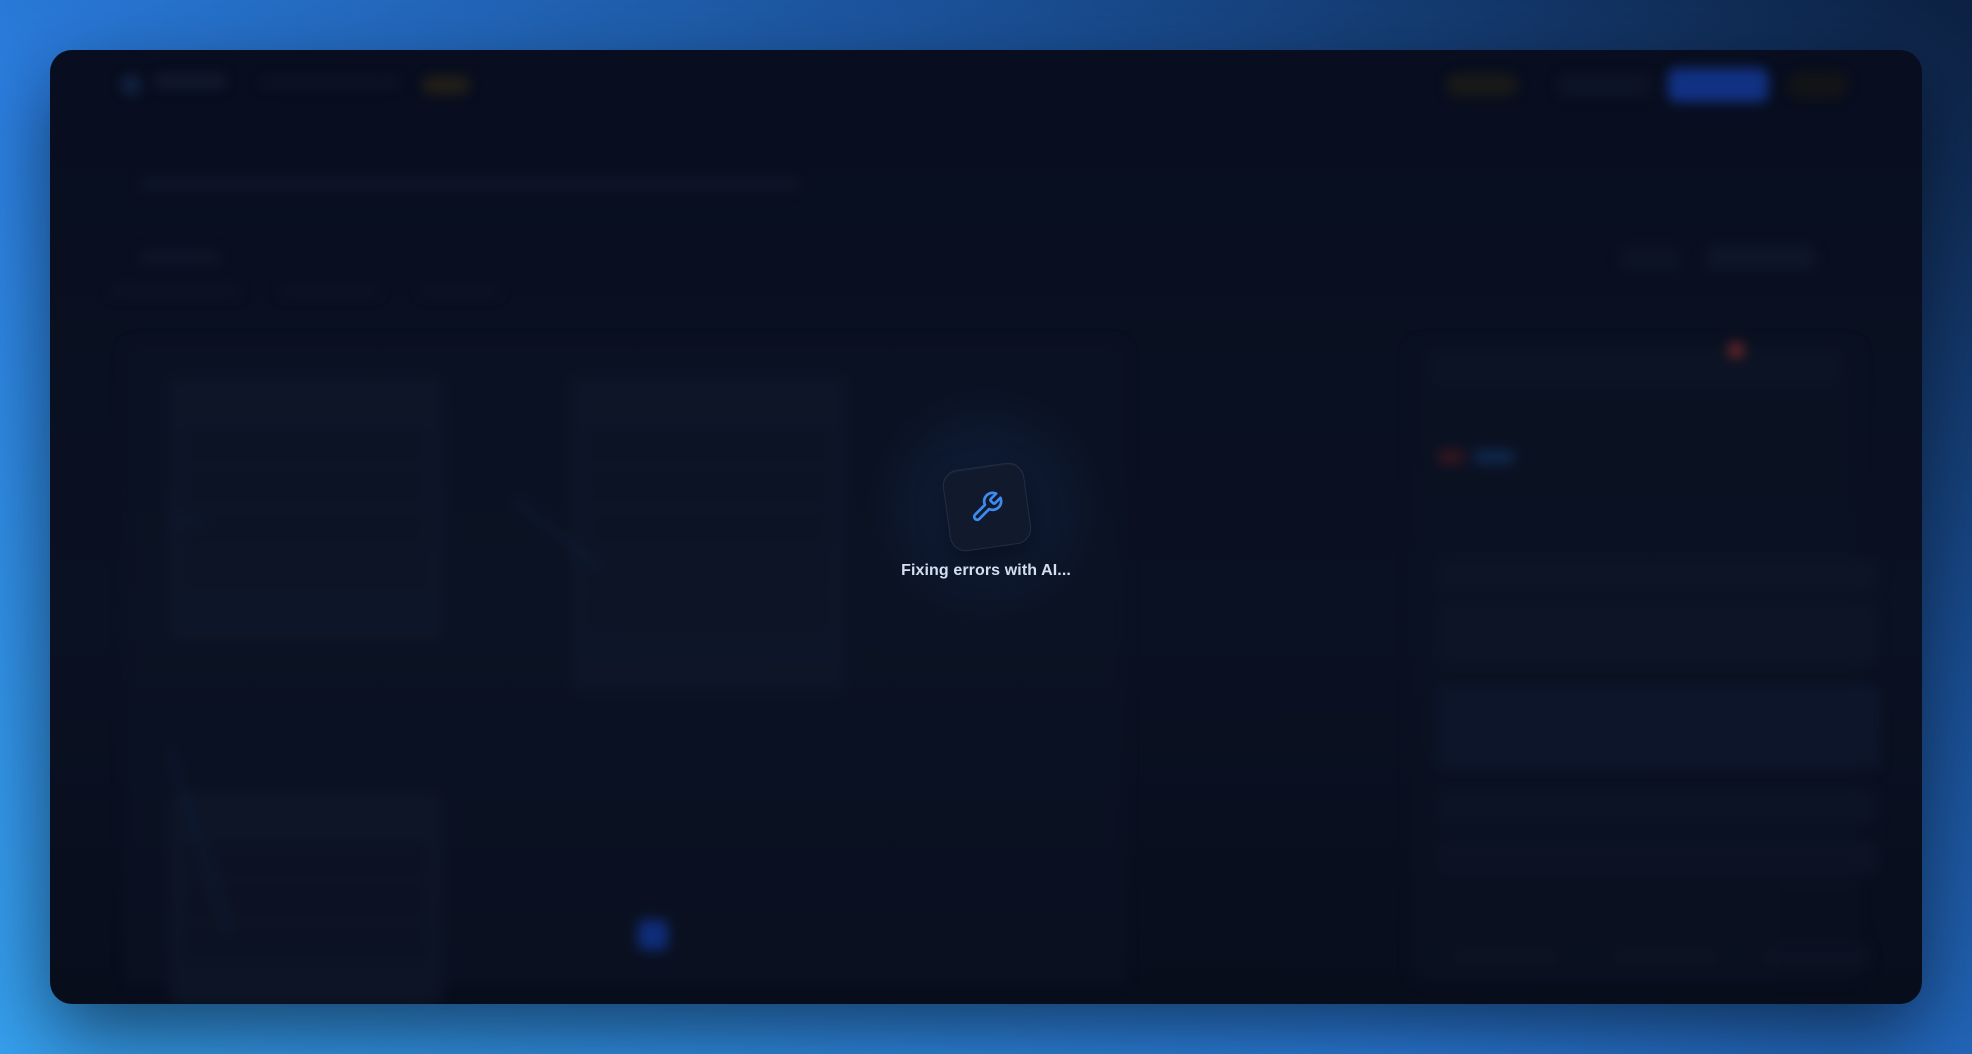  I want to click on status-icon-tile, so click(987, 507).